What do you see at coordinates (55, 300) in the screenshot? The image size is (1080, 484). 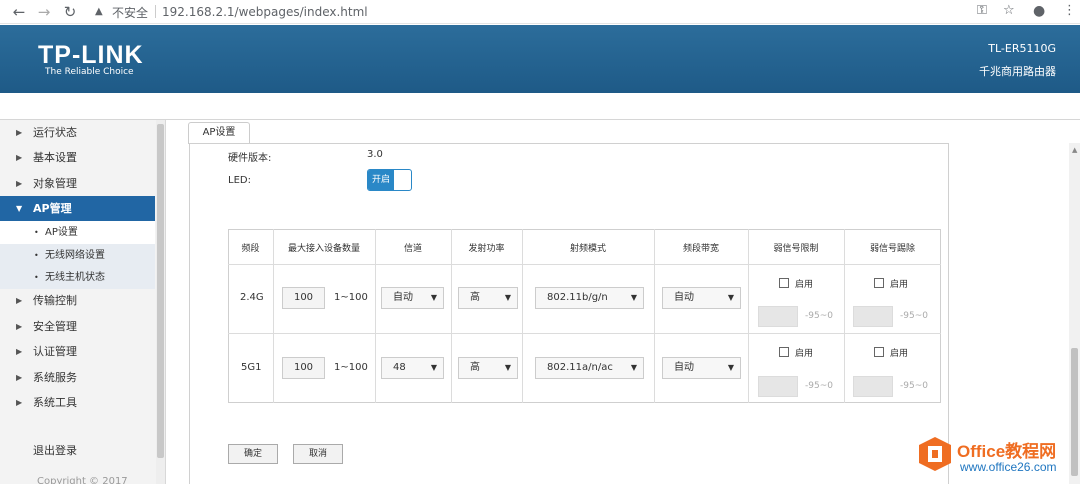 I see `sidebar-item-label: 传输控制` at bounding box center [55, 300].